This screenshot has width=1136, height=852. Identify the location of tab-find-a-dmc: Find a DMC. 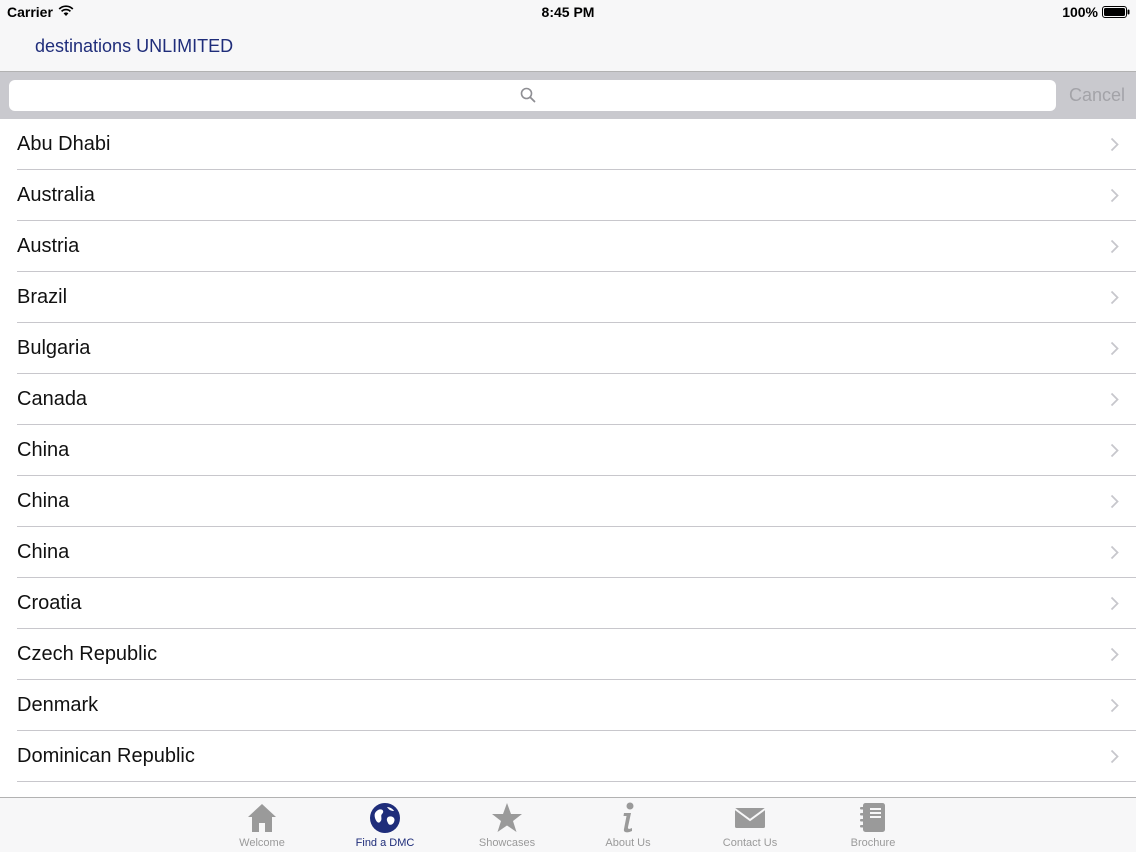
(385, 825).